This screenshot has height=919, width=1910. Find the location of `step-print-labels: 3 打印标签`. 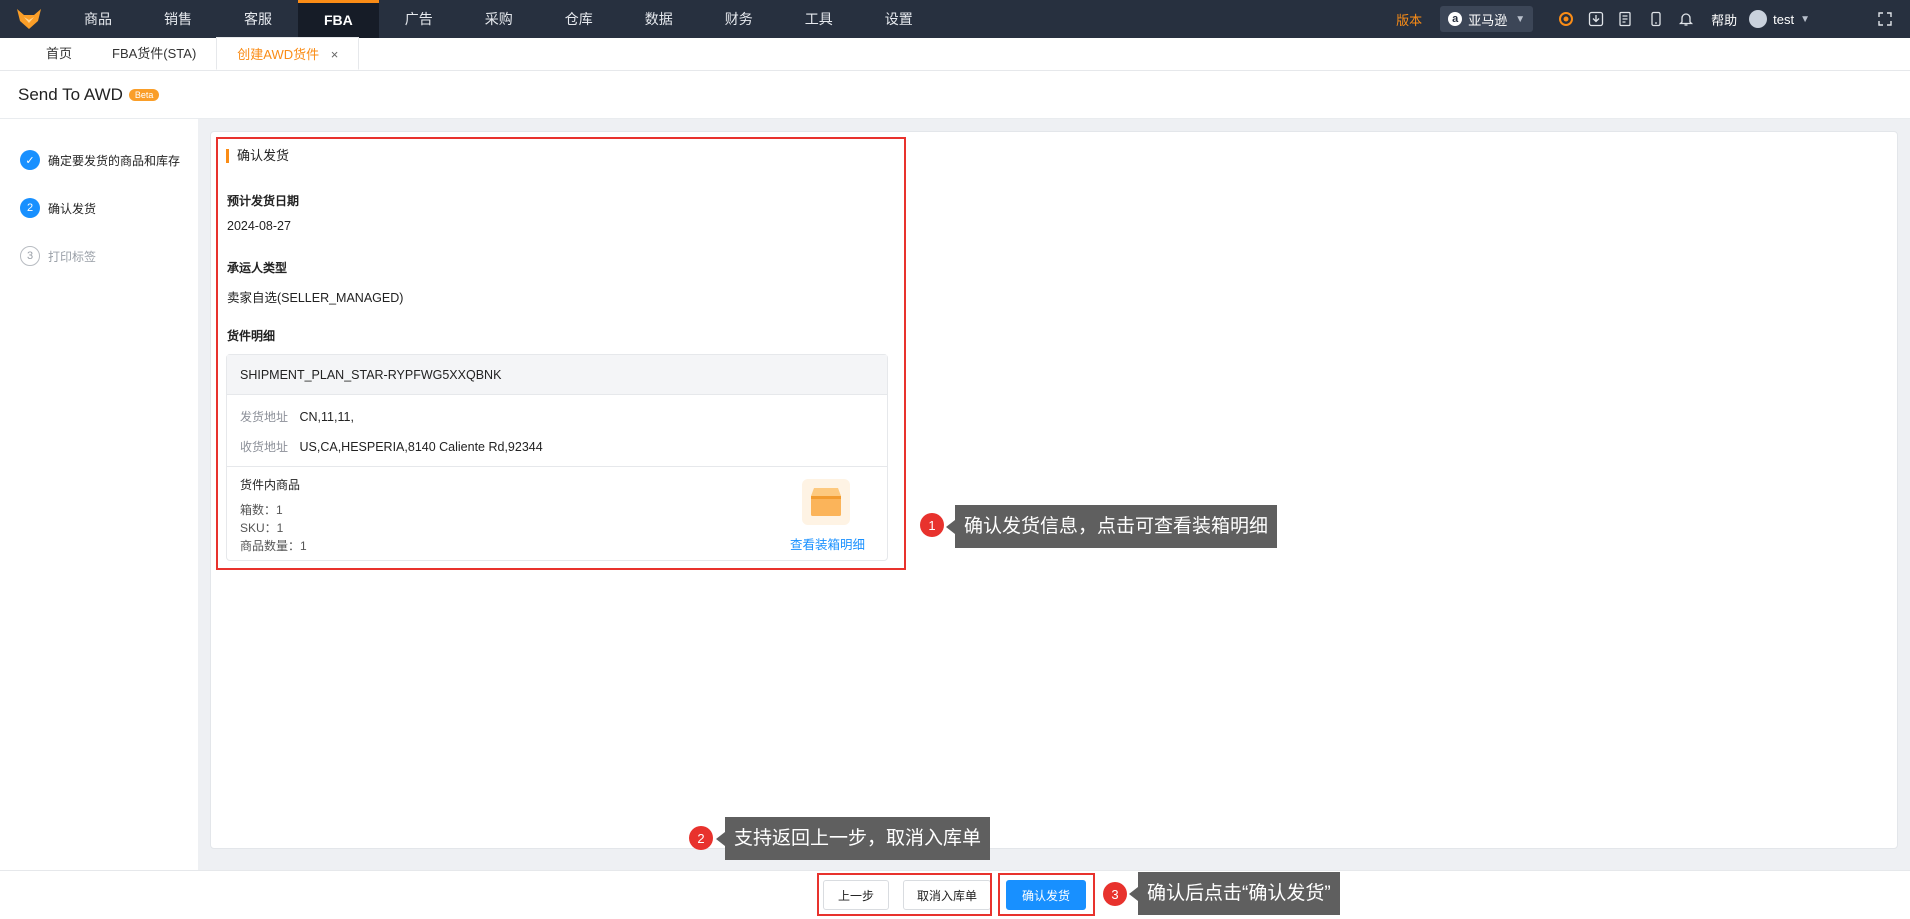

step-print-labels: 3 打印标签 is located at coordinates (58, 256).